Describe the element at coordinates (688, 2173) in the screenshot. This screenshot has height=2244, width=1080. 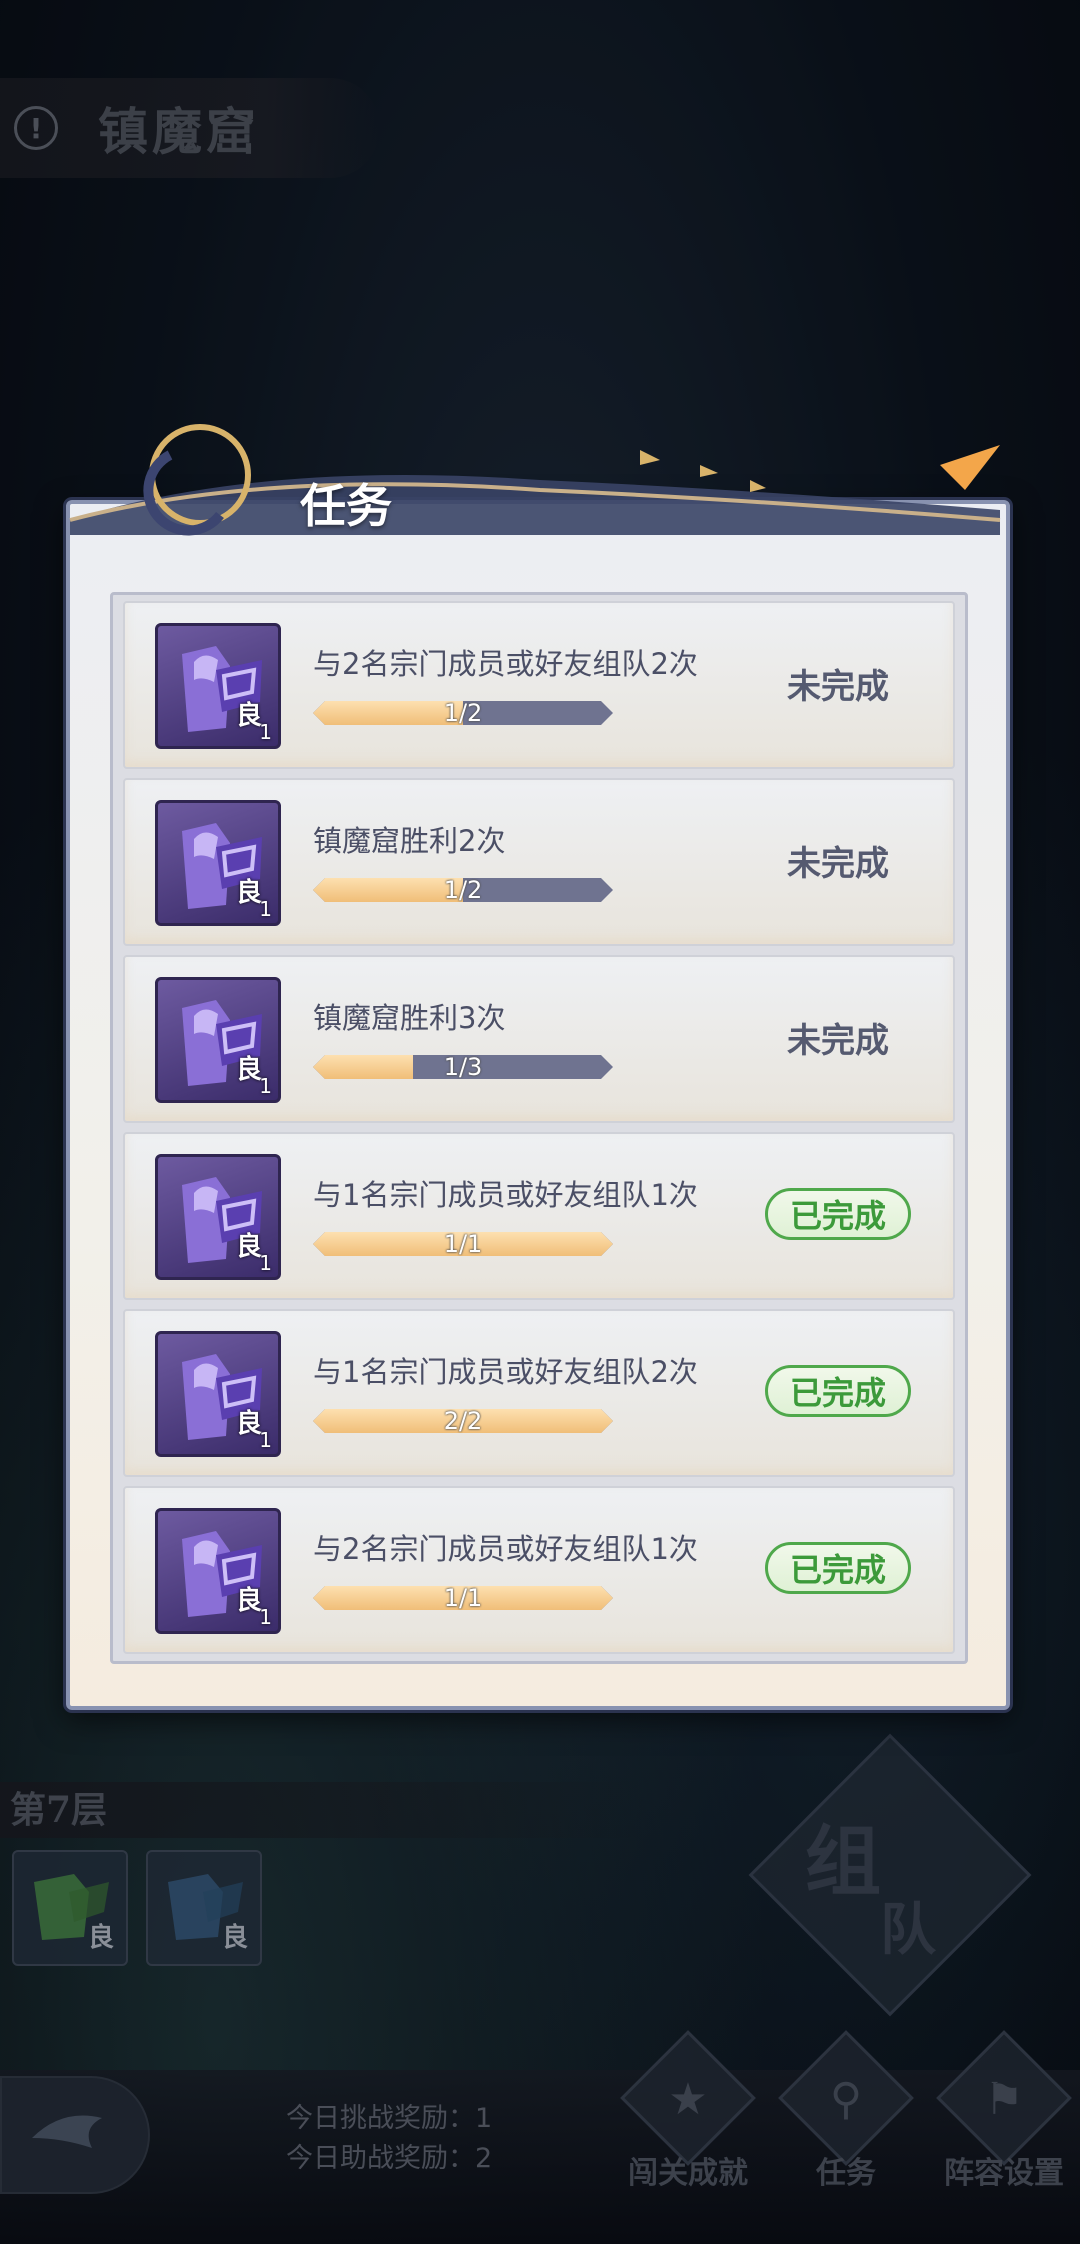
I see `nav-label: 闯关成就` at that location.